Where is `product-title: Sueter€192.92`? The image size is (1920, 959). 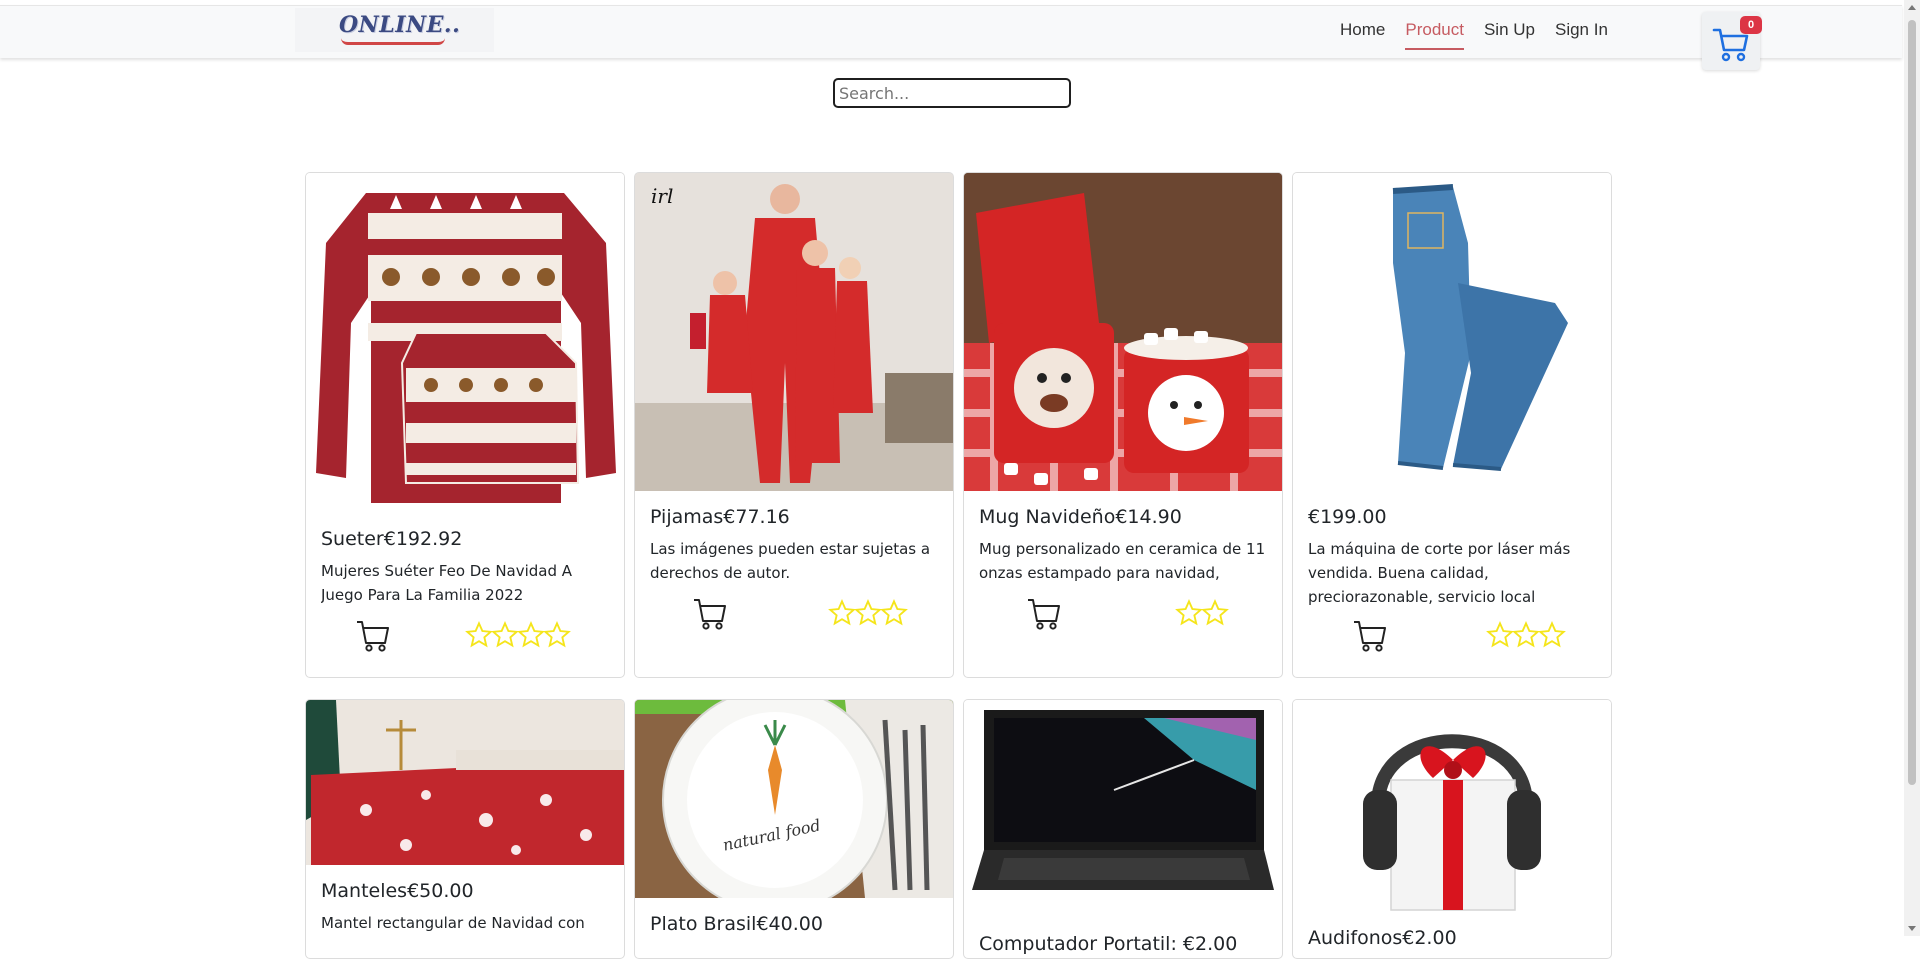 product-title: Sueter€192.92 is located at coordinates (392, 539).